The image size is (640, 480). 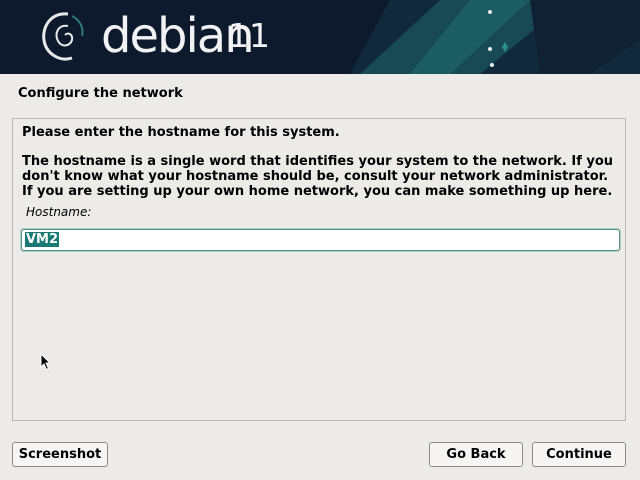 What do you see at coordinates (320, 240) in the screenshot?
I see `hostname-input: VM2` at bounding box center [320, 240].